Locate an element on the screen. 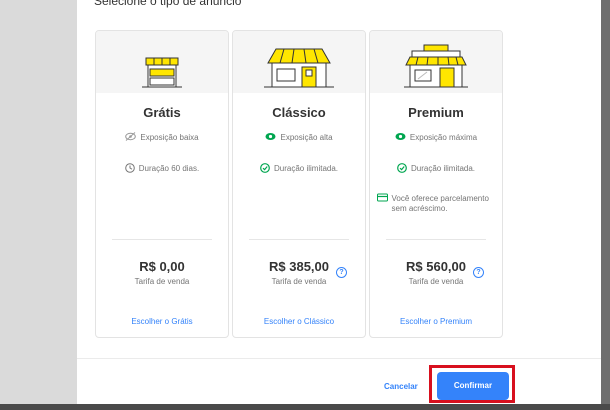 Image resolution: width=610 pixels, height=410 pixels. clock-icon is located at coordinates (129, 168).